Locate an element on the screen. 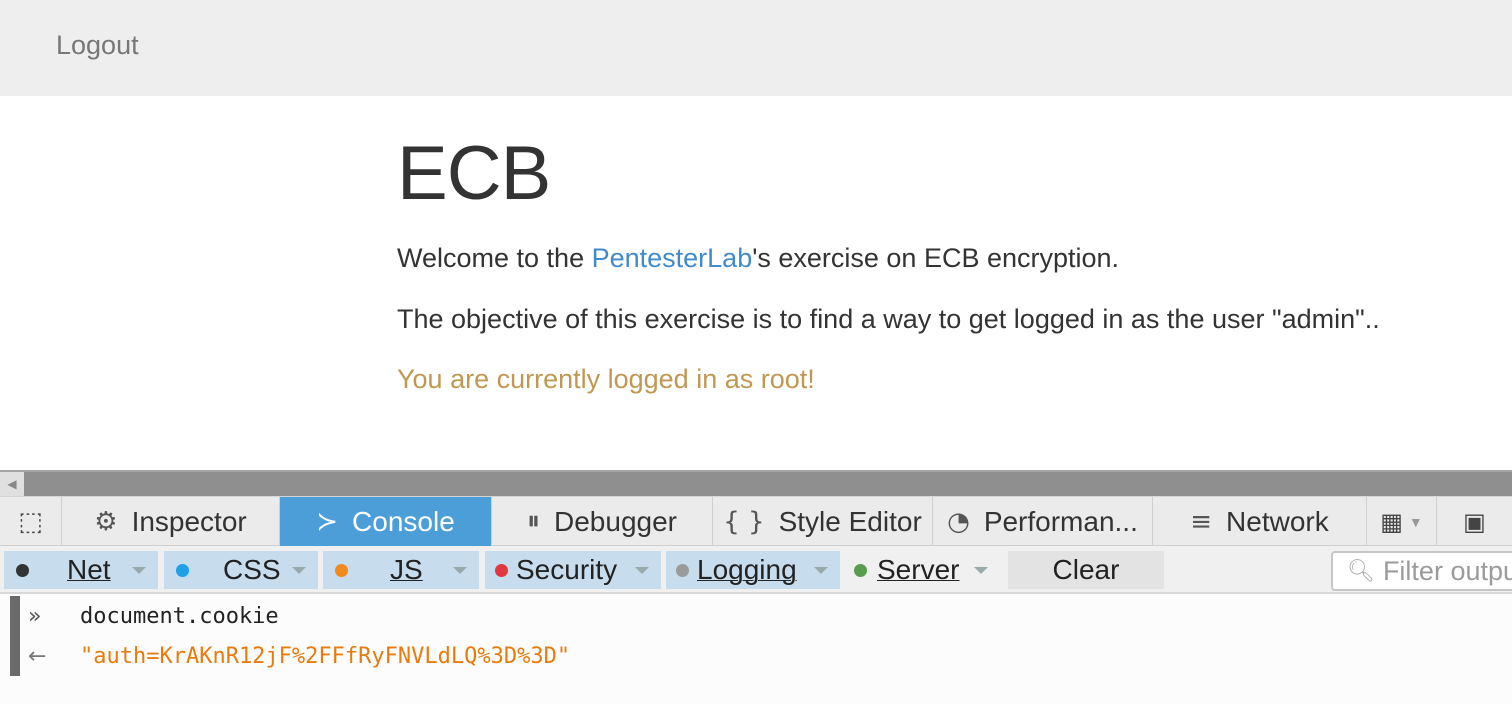 This screenshot has width=1512, height=704. welcome-suffix: 's exercise on ECB encryption. is located at coordinates (936, 258).